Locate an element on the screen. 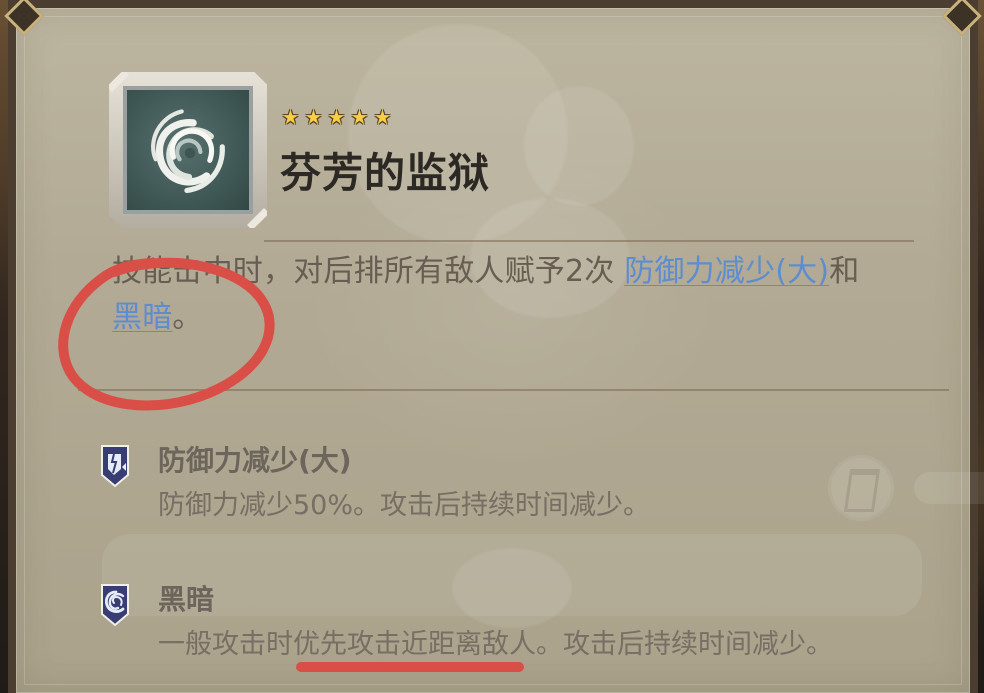 The height and width of the screenshot is (693, 984). skill-description: 技能击中时，对后排所有敌人赋予2次 防御力减少(大)和 黑暗。 is located at coordinates (512, 295).